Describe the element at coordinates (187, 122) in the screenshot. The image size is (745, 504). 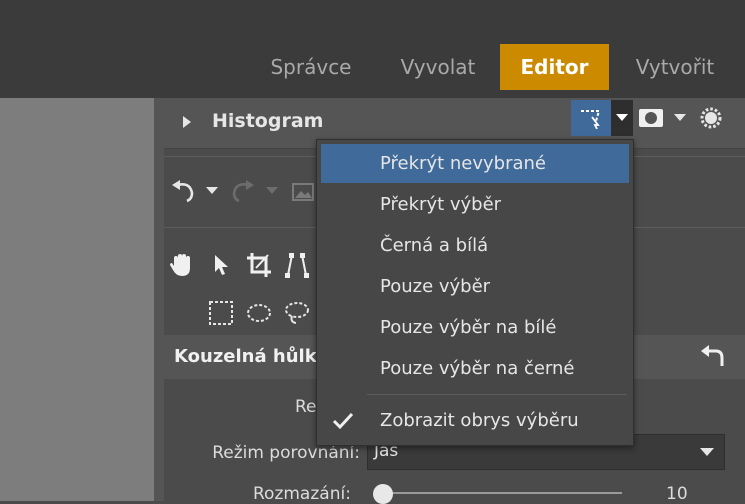
I see `expand-triangle-icon` at that location.